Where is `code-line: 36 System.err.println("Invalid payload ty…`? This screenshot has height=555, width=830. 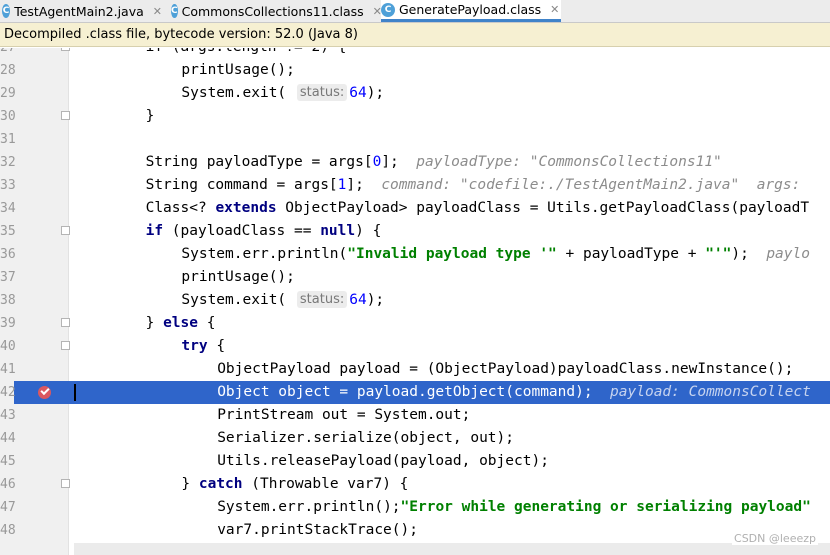
code-line: 36 System.err.println("Invalid payload ty… is located at coordinates (415, 254).